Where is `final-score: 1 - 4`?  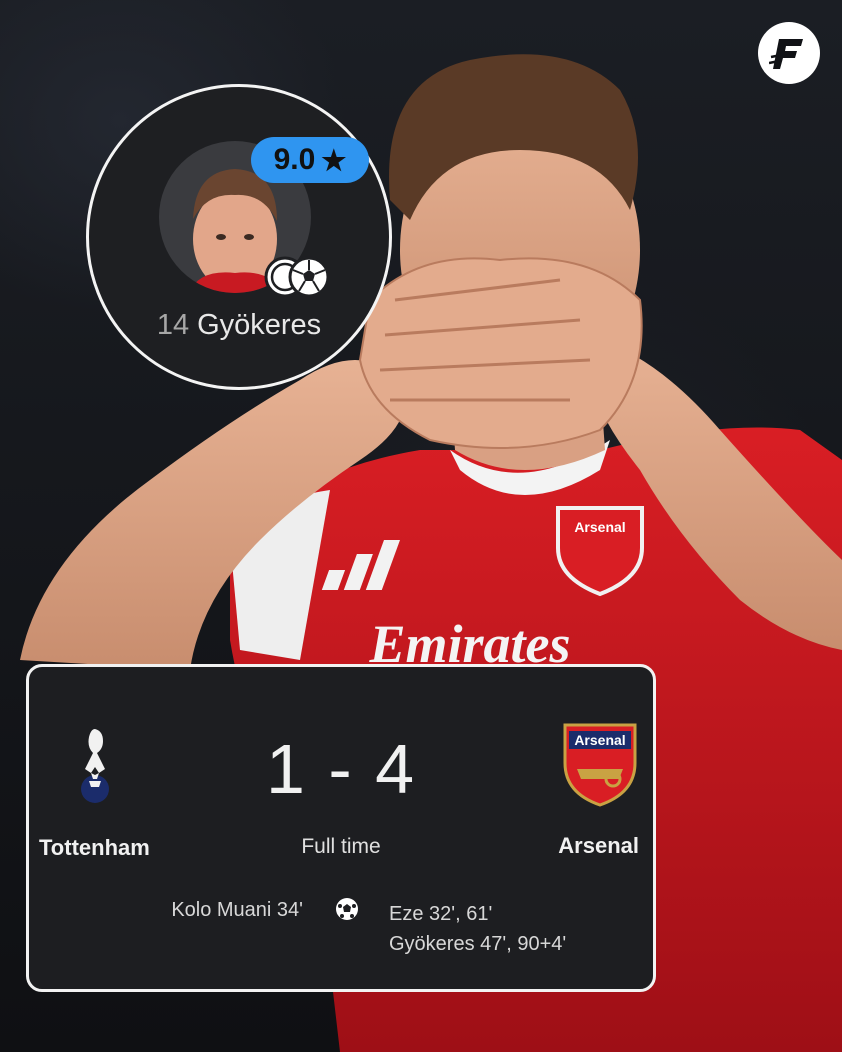
final-score: 1 - 4 is located at coordinates (341, 769).